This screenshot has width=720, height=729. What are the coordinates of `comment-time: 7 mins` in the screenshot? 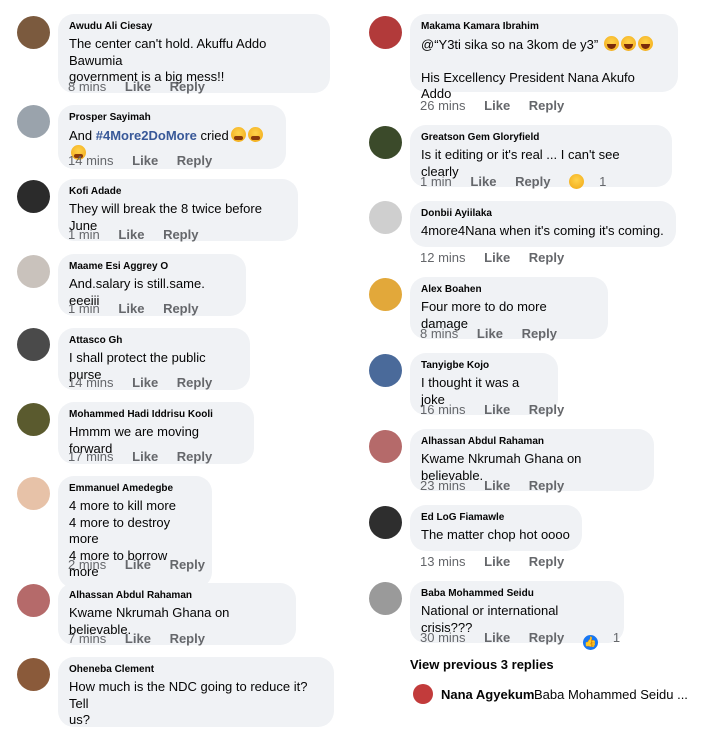 It's located at (87, 638).